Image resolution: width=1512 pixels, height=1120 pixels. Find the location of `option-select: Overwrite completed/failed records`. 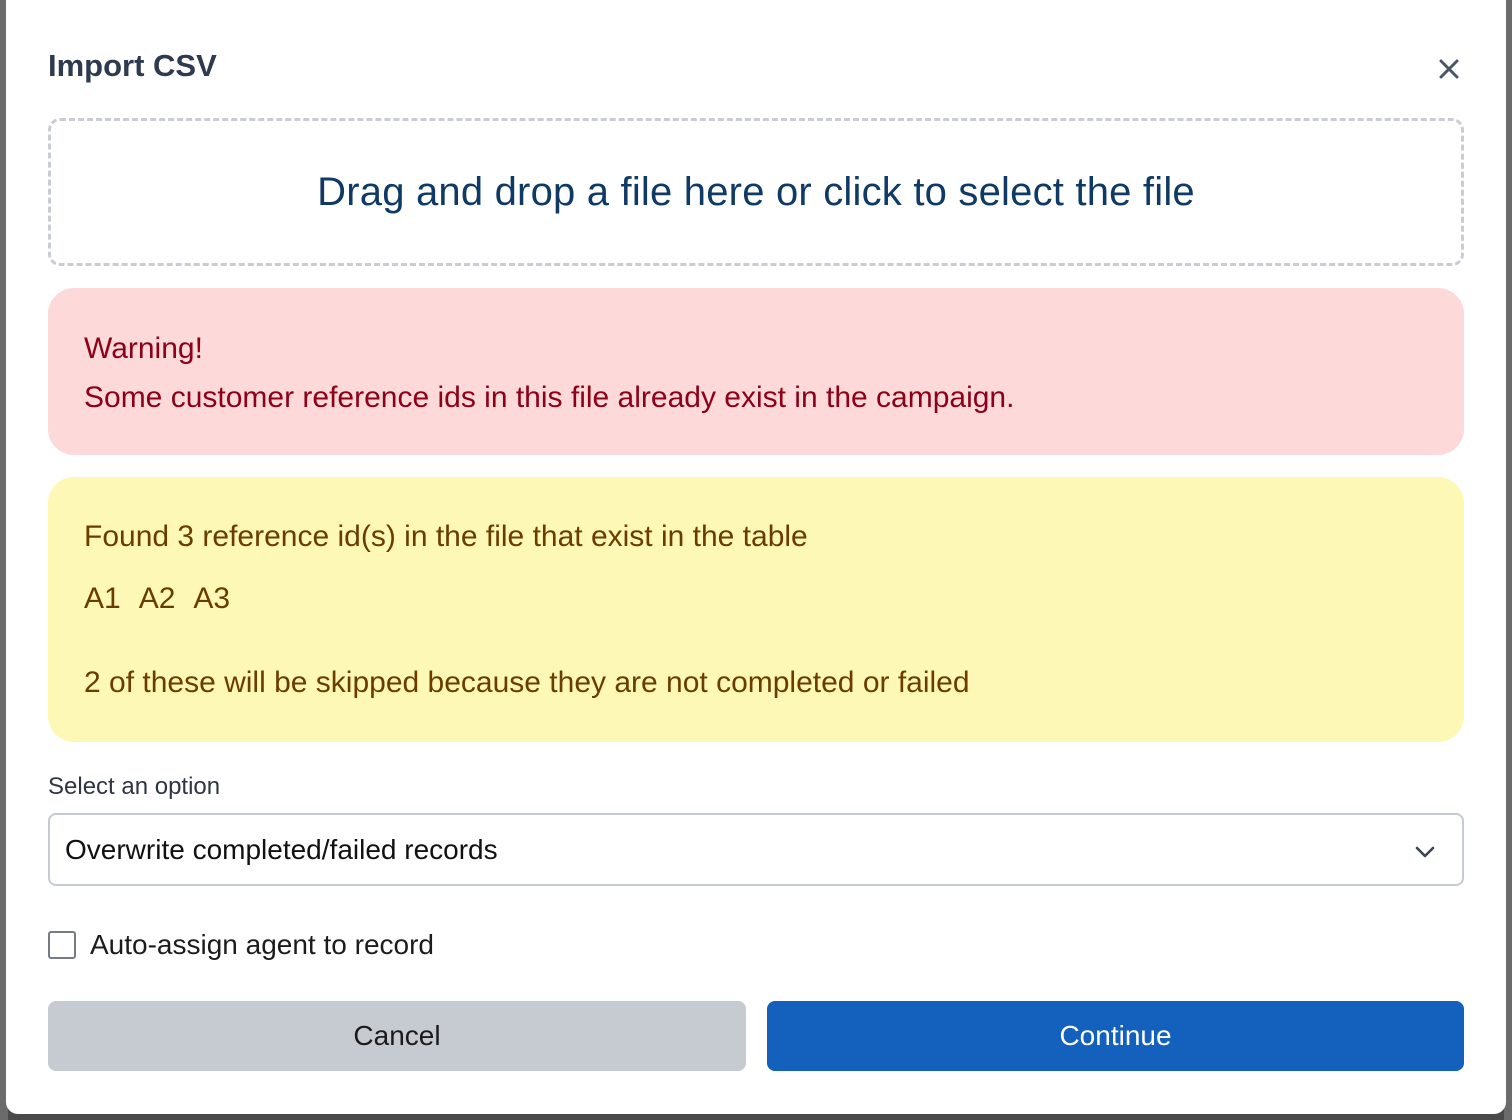

option-select: Overwrite completed/failed records is located at coordinates (756, 849).